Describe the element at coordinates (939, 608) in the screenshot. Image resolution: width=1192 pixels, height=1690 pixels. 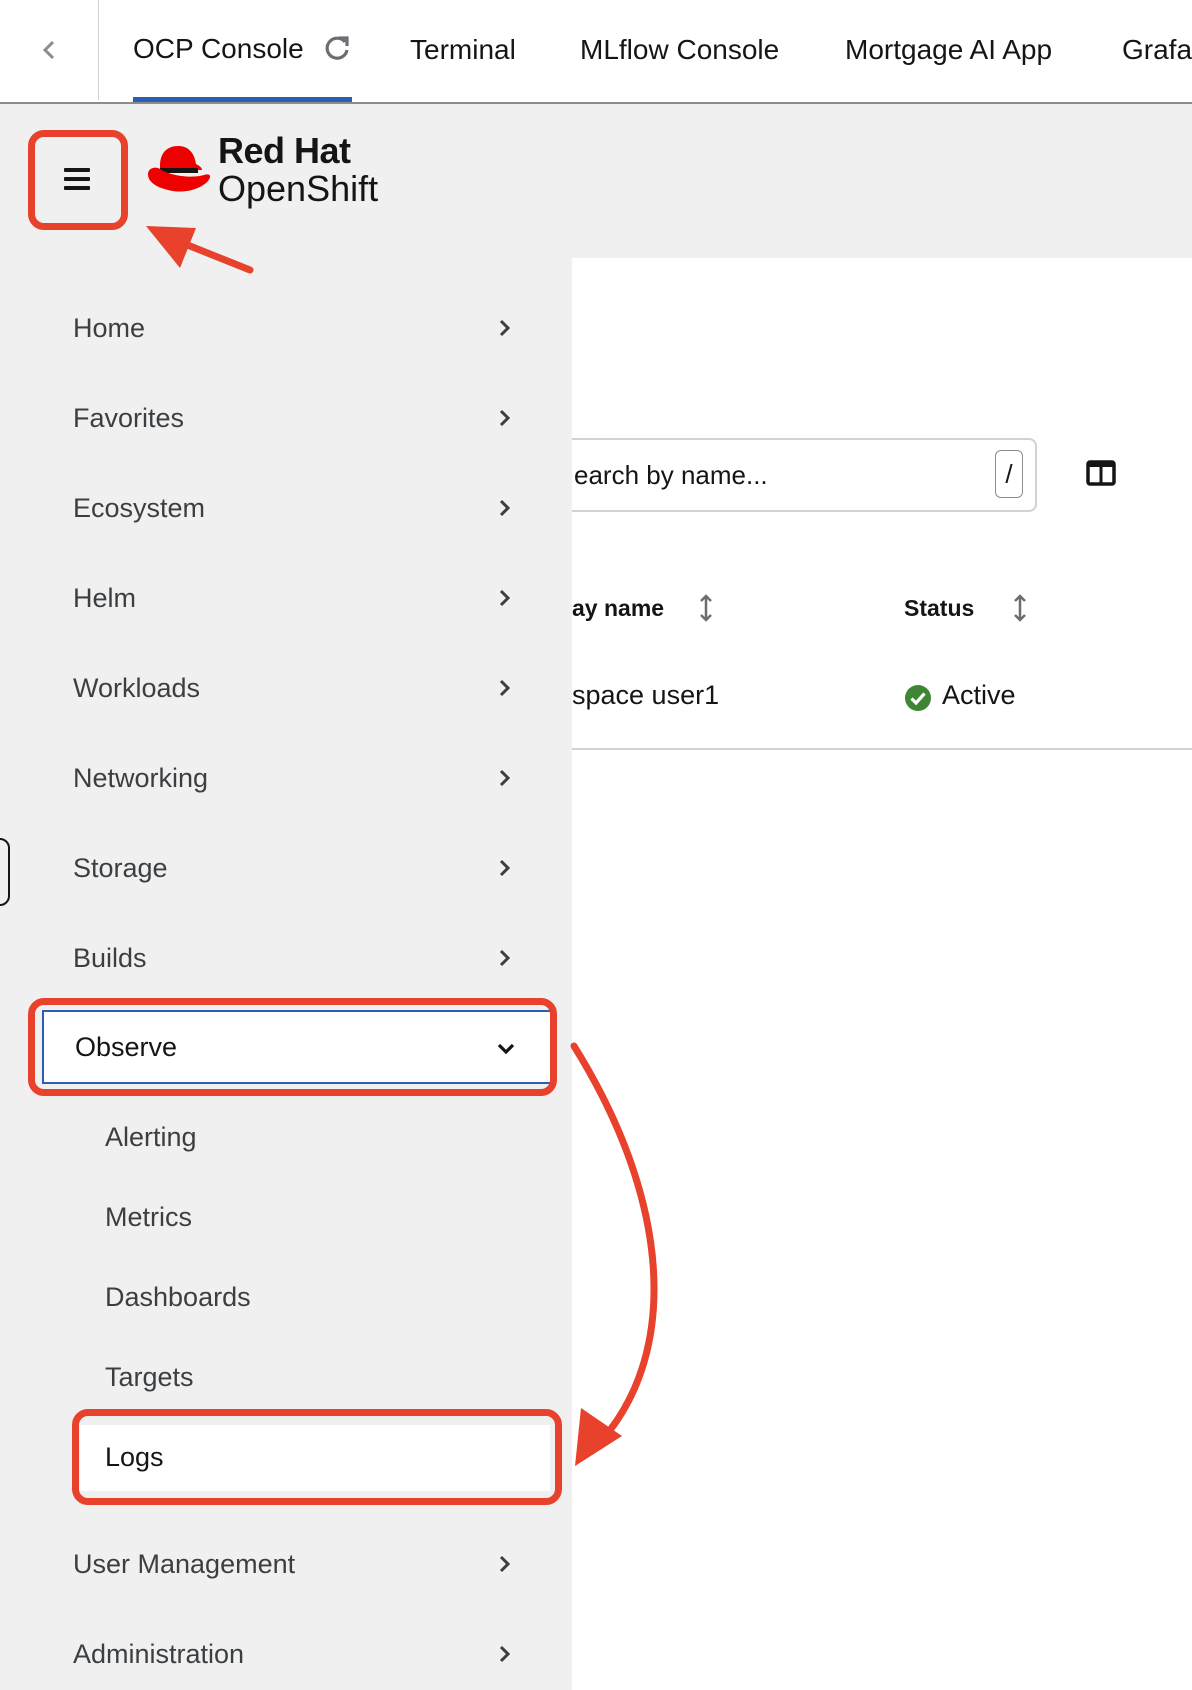
I see `column-header-status: Status` at that location.